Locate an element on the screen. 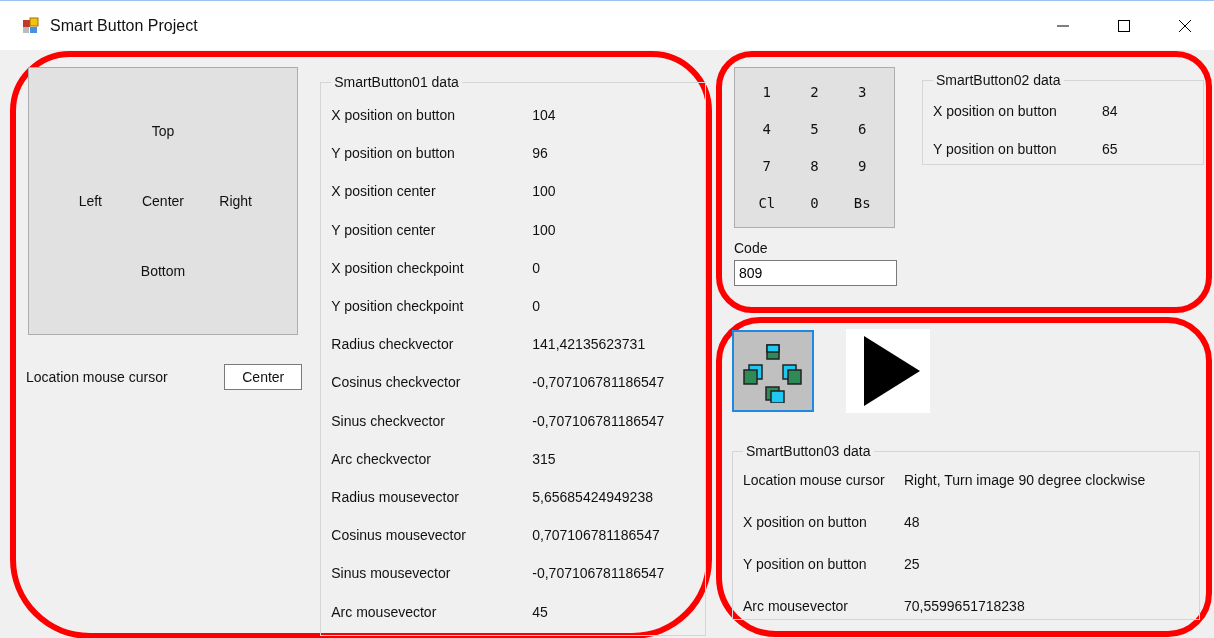  close-icon is located at coordinates (1185, 25).